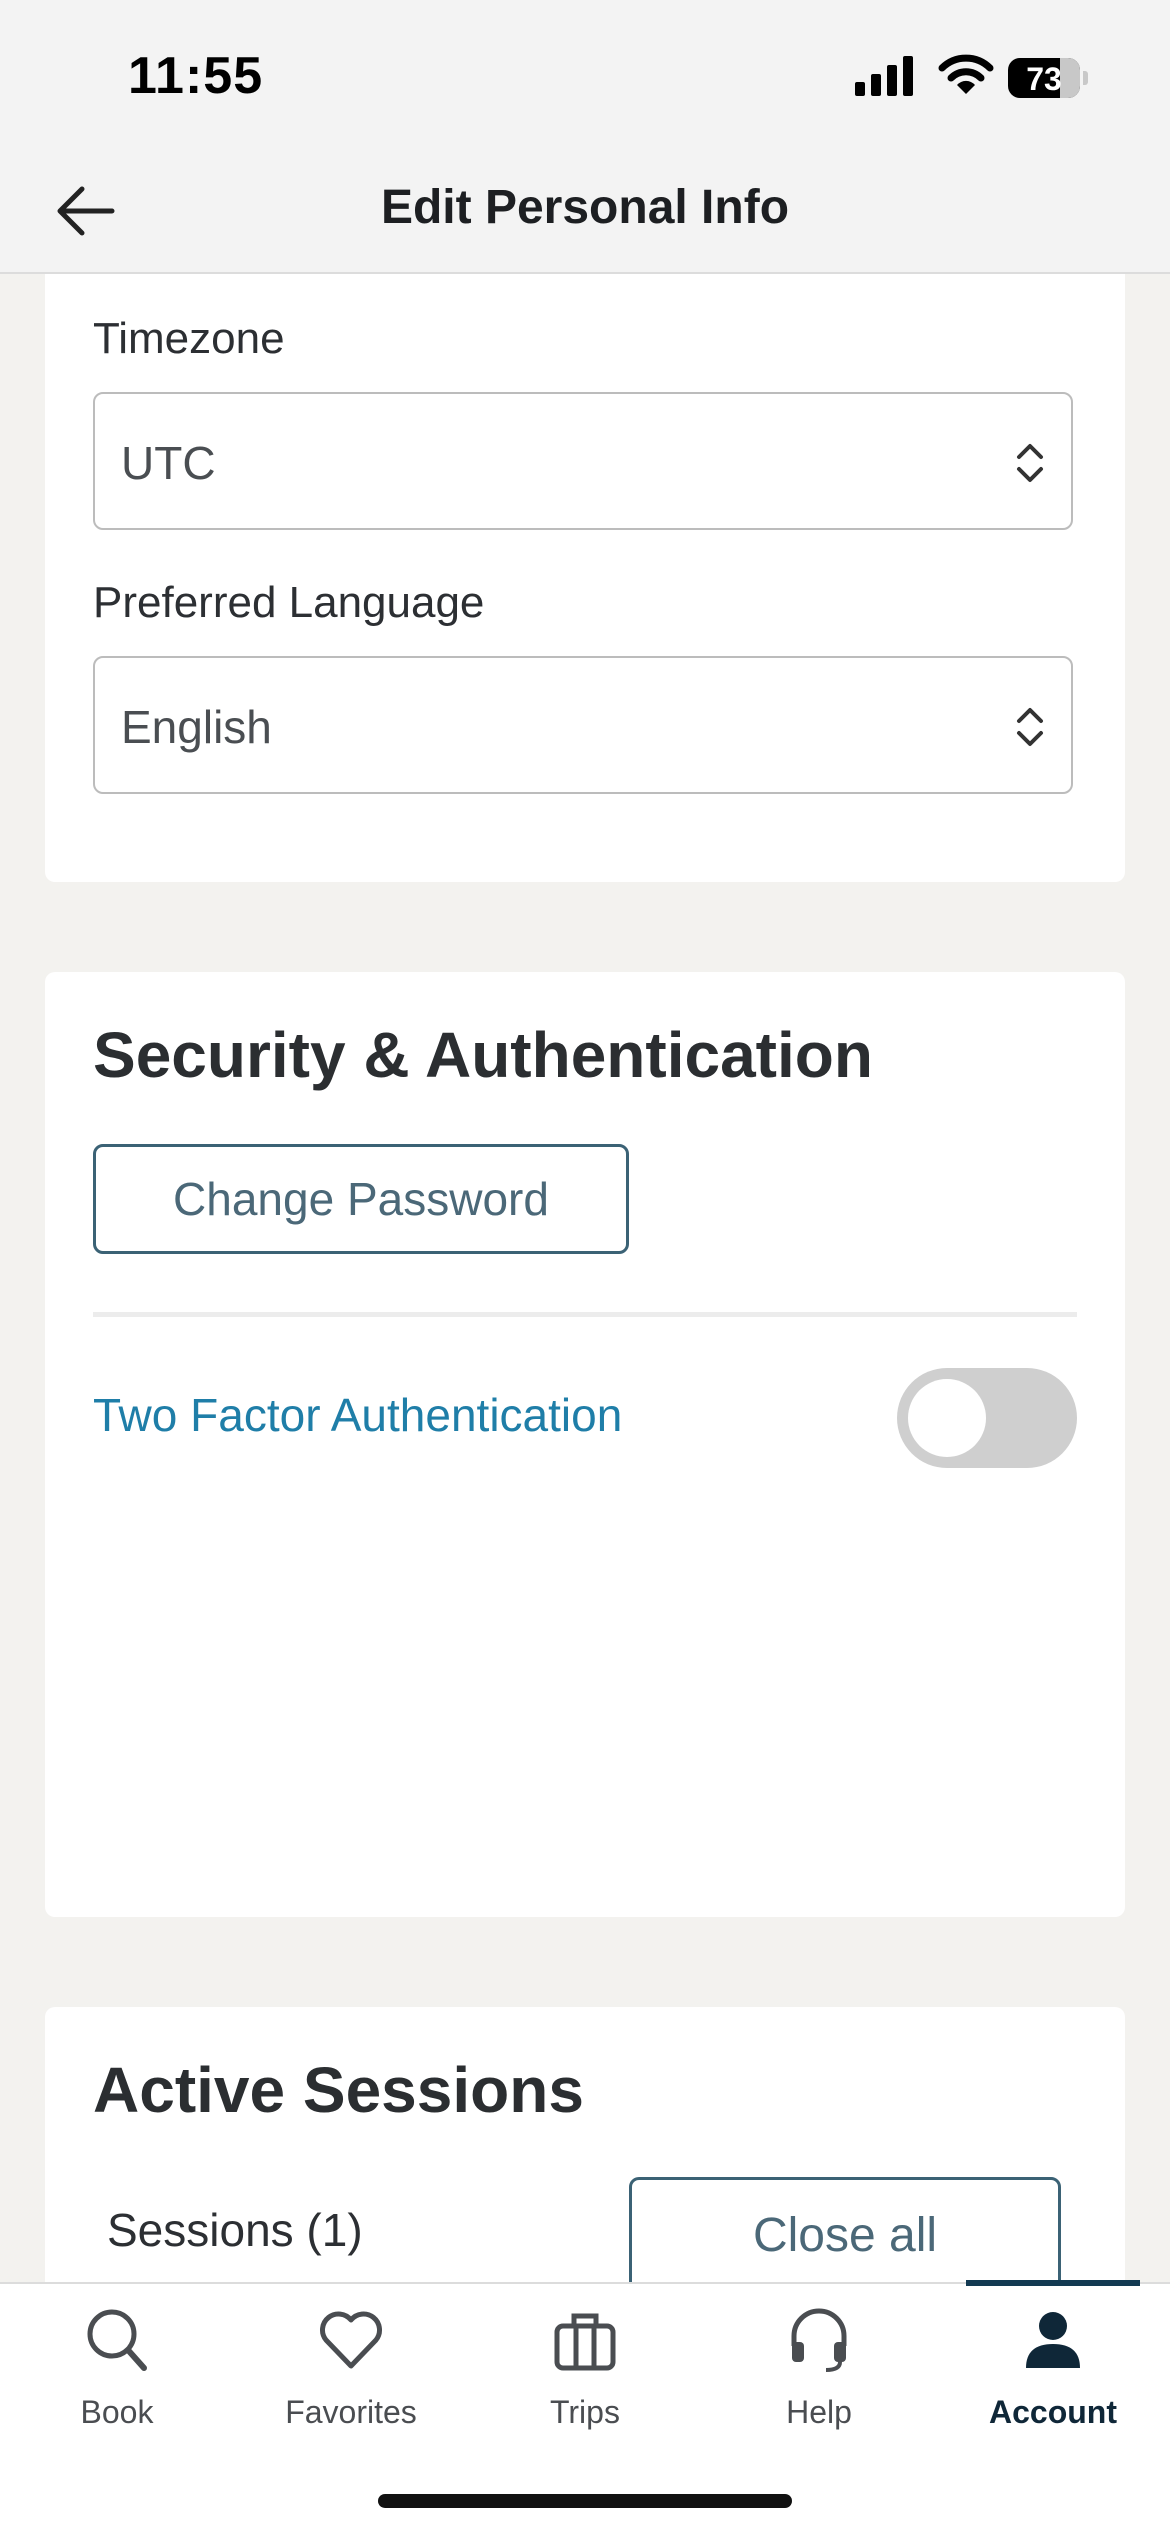 This screenshot has height=2534, width=1170. What do you see at coordinates (585, 2501) in the screenshot?
I see `home-indicator` at bounding box center [585, 2501].